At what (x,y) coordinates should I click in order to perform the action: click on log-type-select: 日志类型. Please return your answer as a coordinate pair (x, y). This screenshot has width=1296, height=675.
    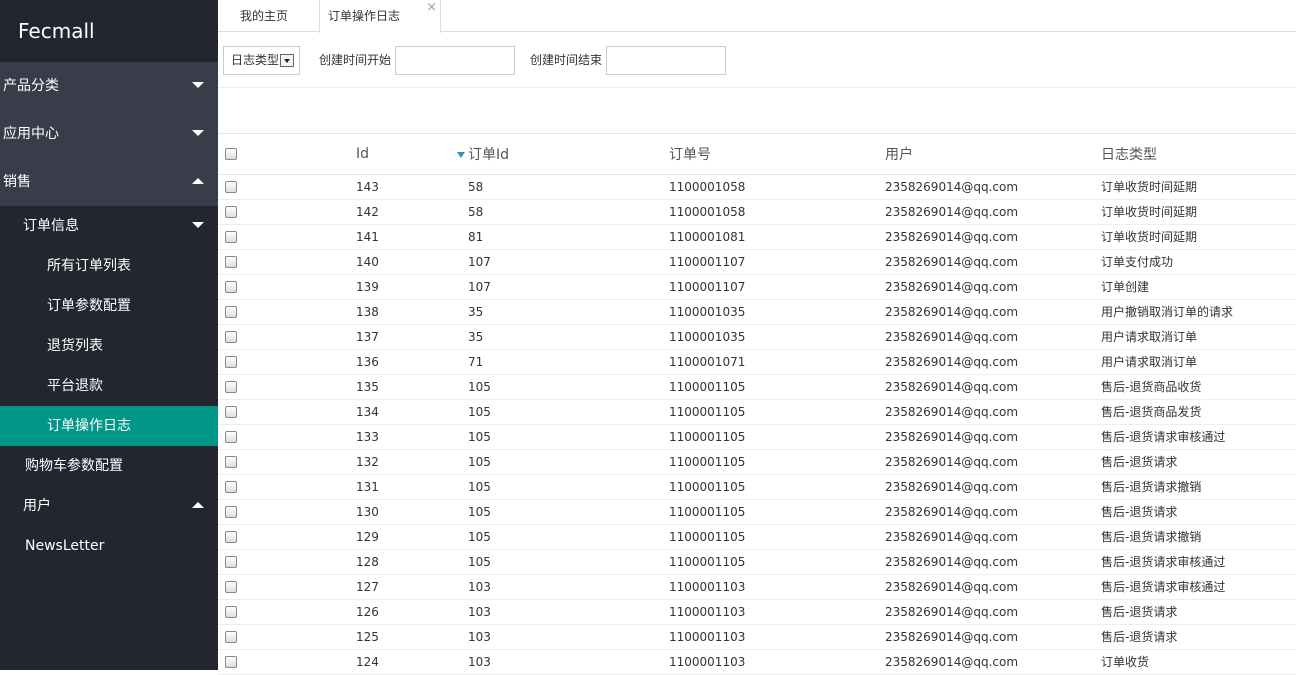
    Looking at the image, I should click on (261, 60).